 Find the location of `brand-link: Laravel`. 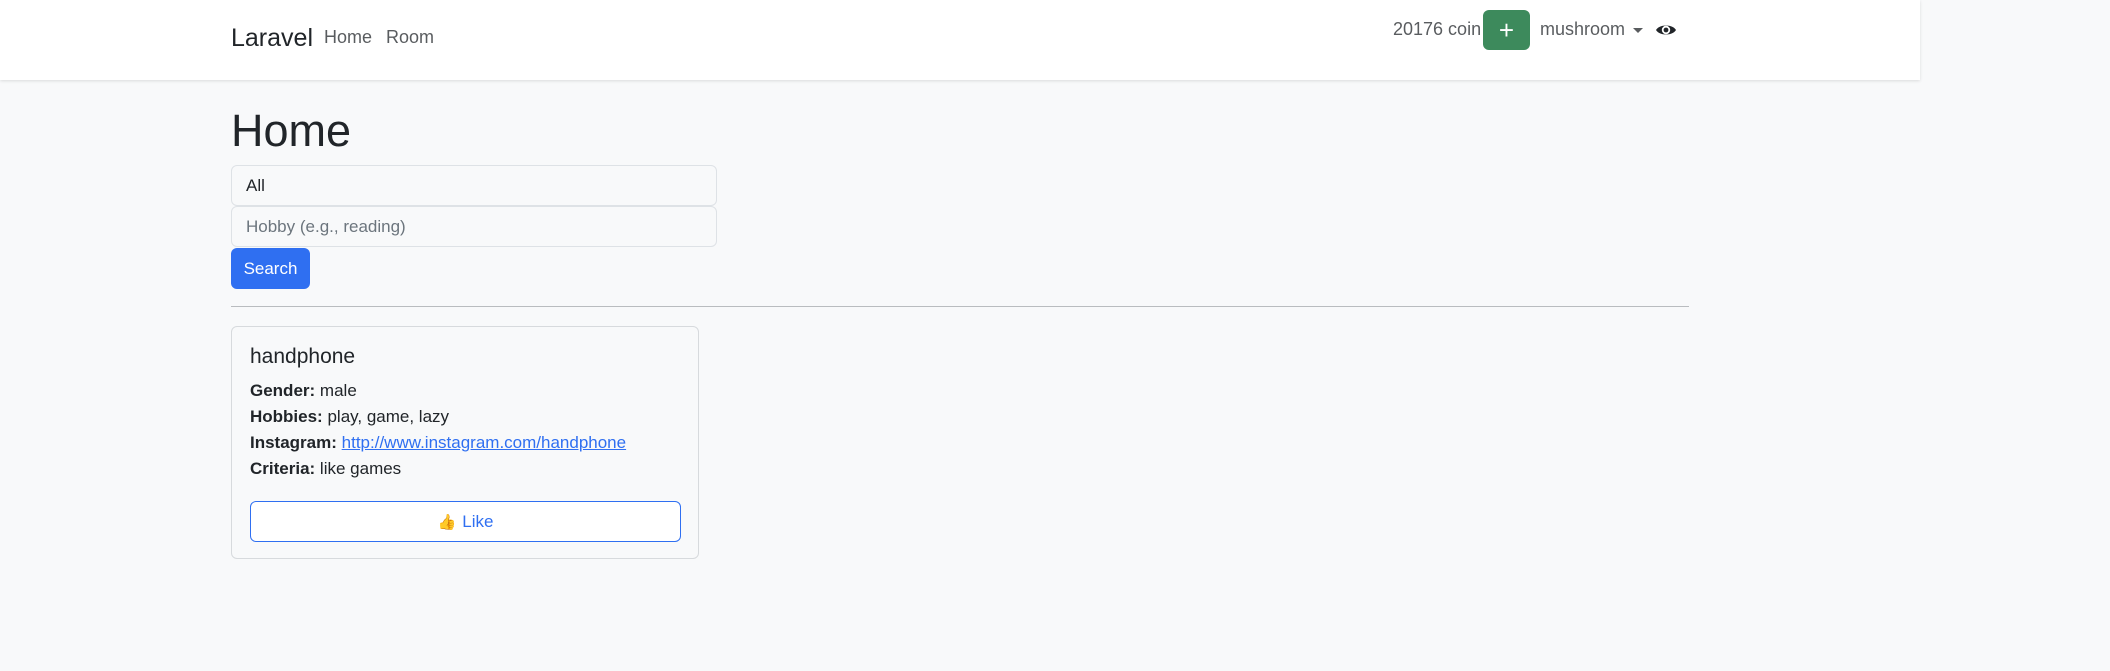

brand-link: Laravel is located at coordinates (272, 38).